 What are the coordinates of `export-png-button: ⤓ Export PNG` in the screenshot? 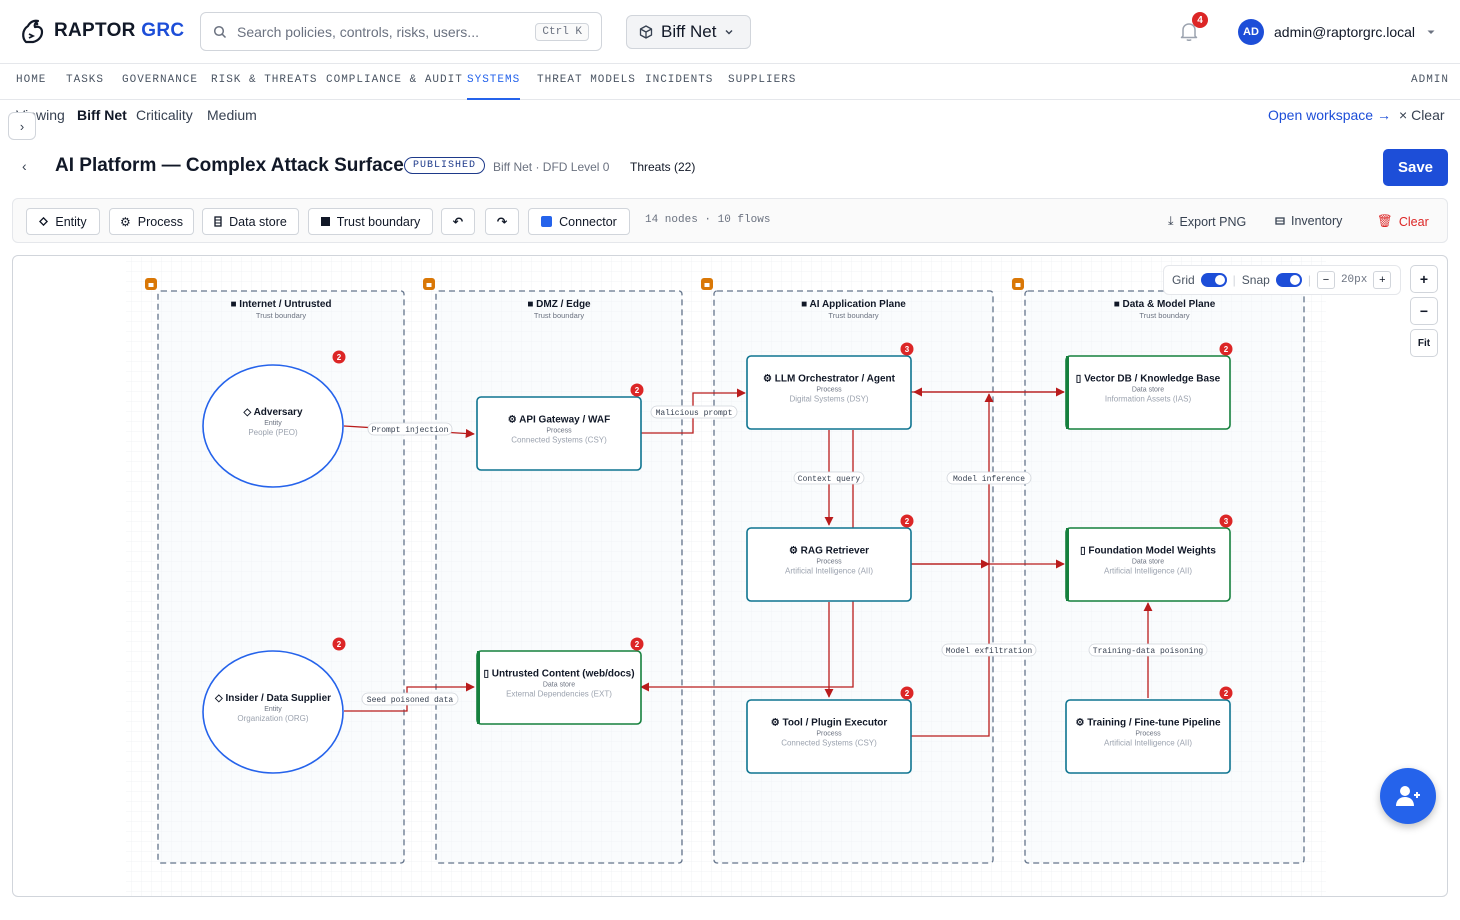 It's located at (1207, 221).